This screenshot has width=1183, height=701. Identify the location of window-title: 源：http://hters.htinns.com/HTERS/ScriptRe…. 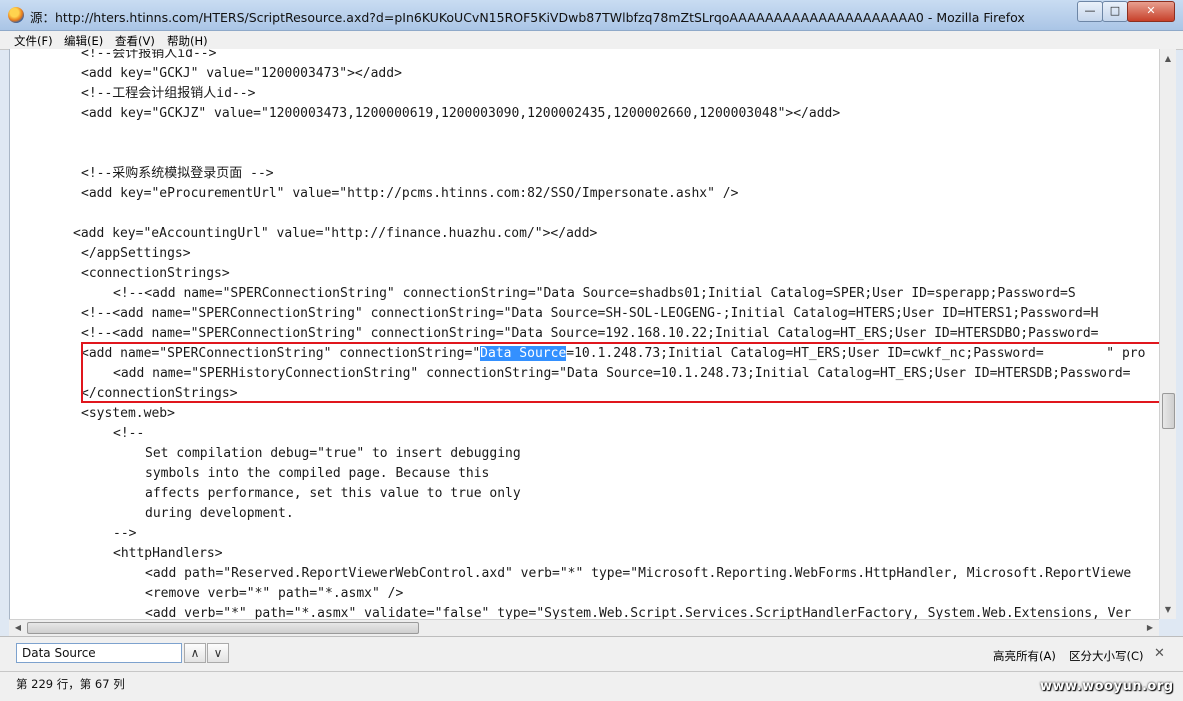
(527, 17).